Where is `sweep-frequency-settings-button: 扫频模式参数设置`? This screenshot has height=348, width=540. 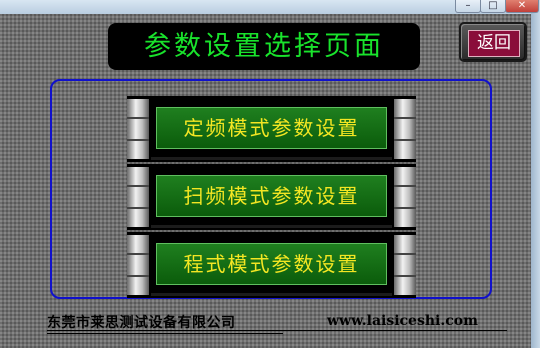 sweep-frequency-settings-button: 扫频模式参数设置 is located at coordinates (271, 197).